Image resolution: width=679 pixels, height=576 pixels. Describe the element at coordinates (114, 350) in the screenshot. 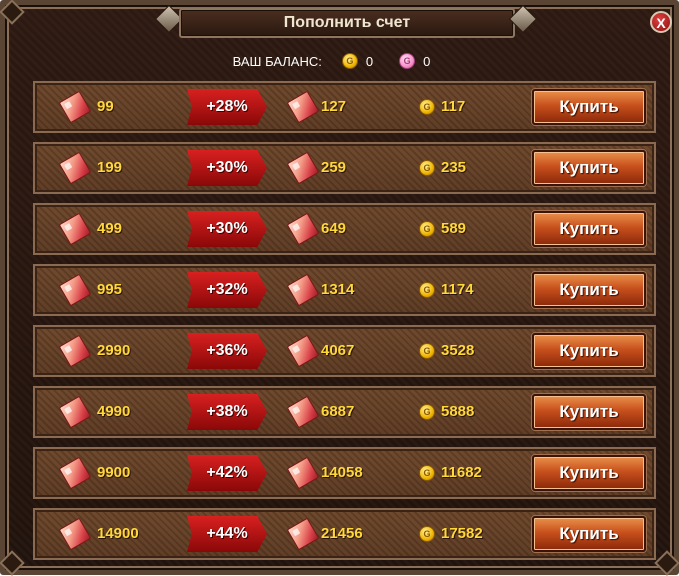

I see `base-amount: 2990` at that location.